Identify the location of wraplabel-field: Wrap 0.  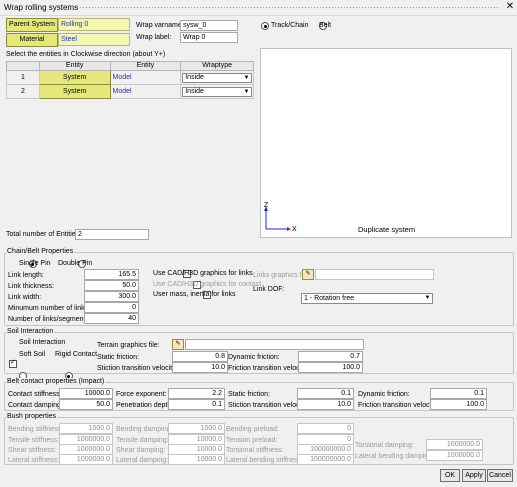
(209, 37).